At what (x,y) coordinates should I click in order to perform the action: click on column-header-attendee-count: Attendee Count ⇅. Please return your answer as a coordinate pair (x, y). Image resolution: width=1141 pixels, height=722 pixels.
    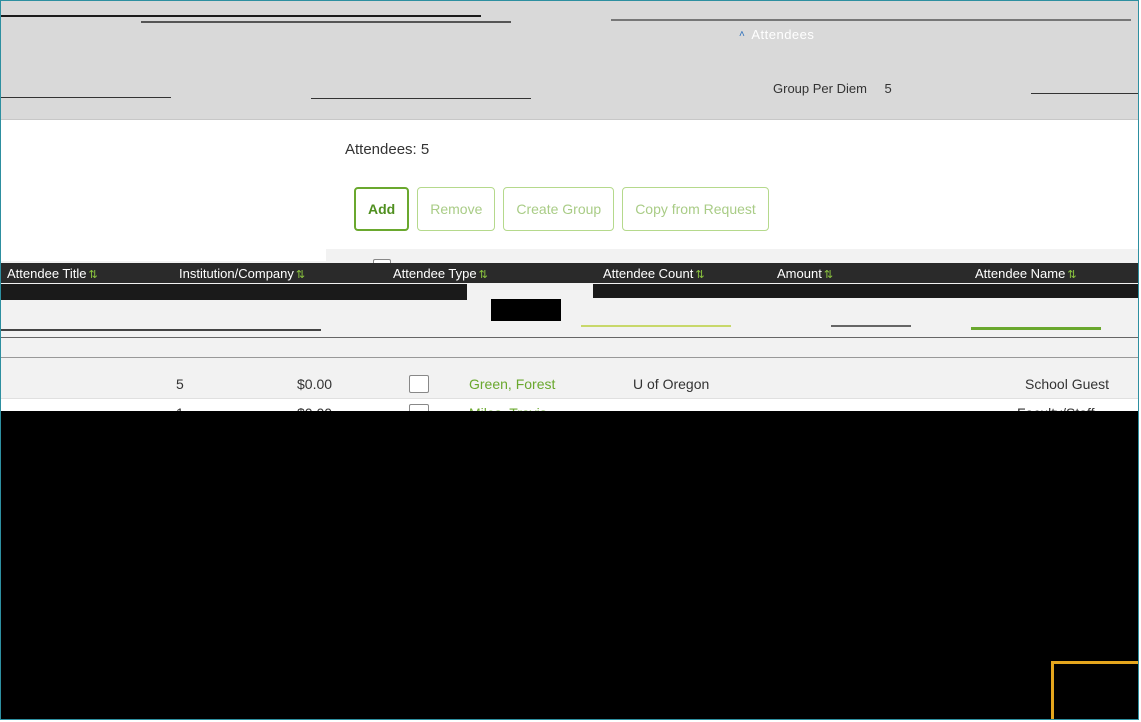
    Looking at the image, I should click on (654, 273).